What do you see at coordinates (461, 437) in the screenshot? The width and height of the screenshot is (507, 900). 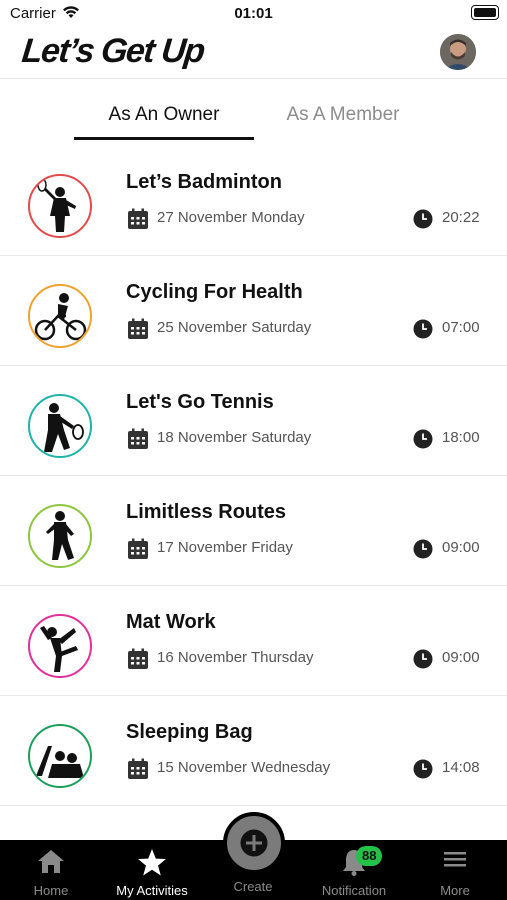 I see `activity-time: 18:00` at bounding box center [461, 437].